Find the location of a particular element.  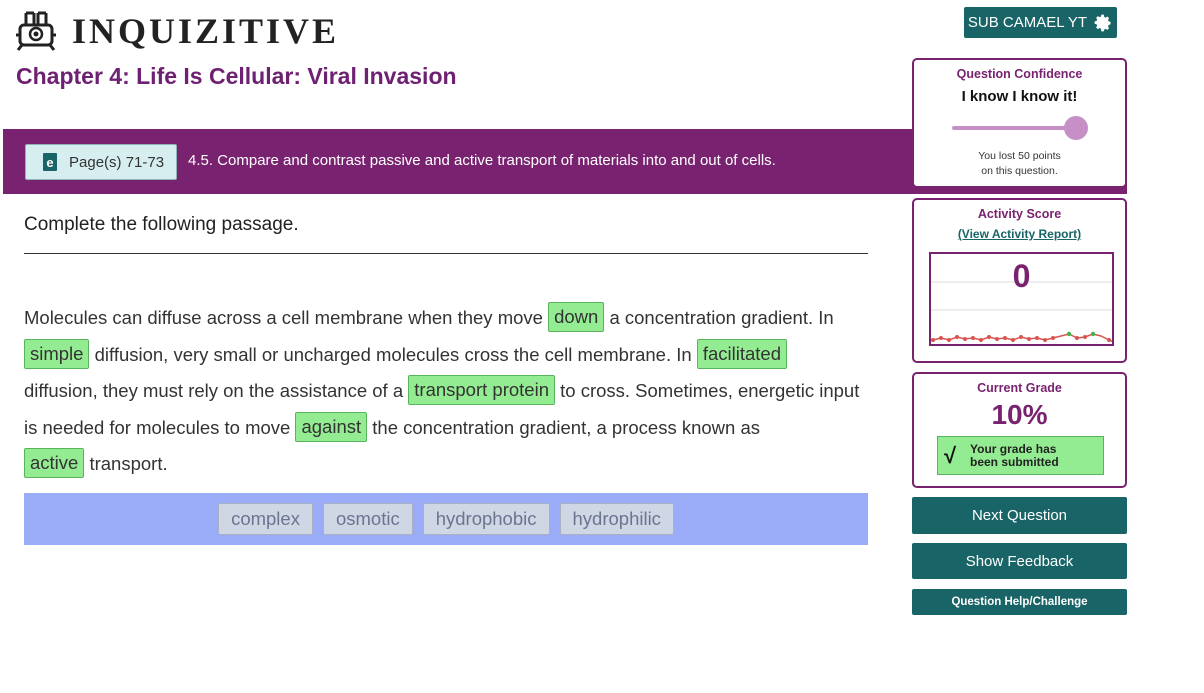

answer-blank-4: transport protein is located at coordinates (481, 390).